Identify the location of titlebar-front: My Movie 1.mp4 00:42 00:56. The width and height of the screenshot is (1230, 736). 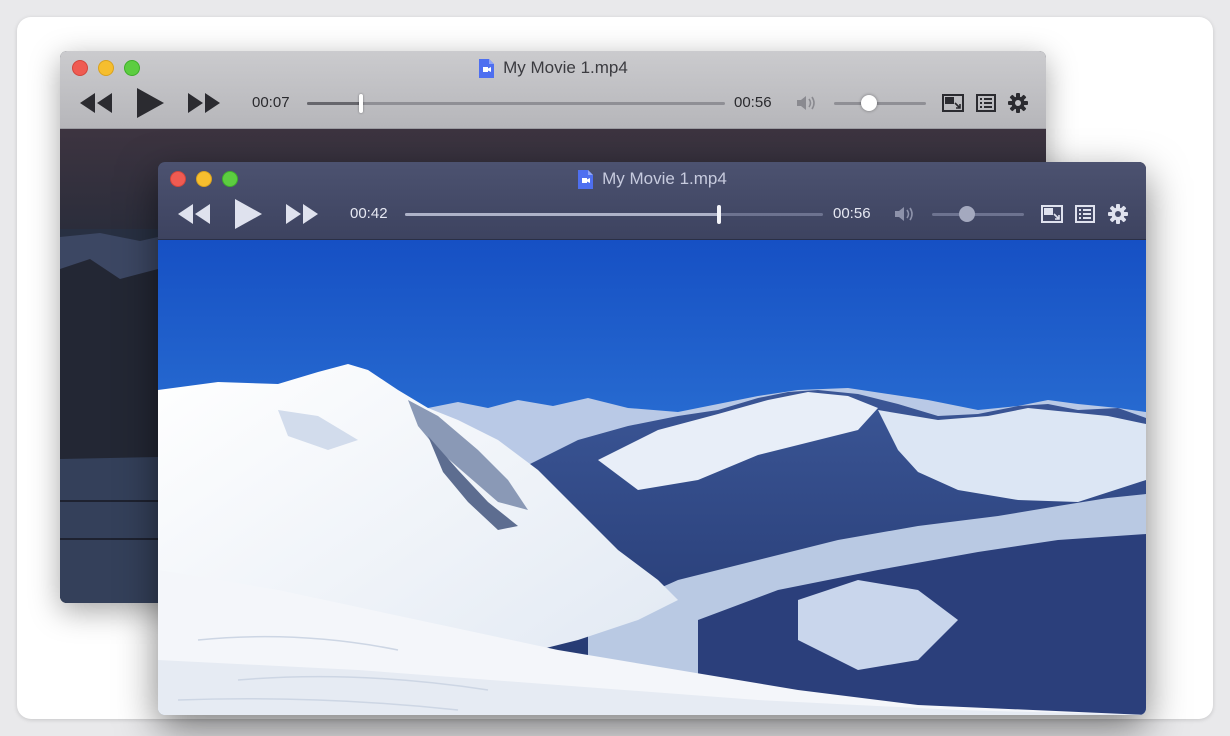
(652, 201).